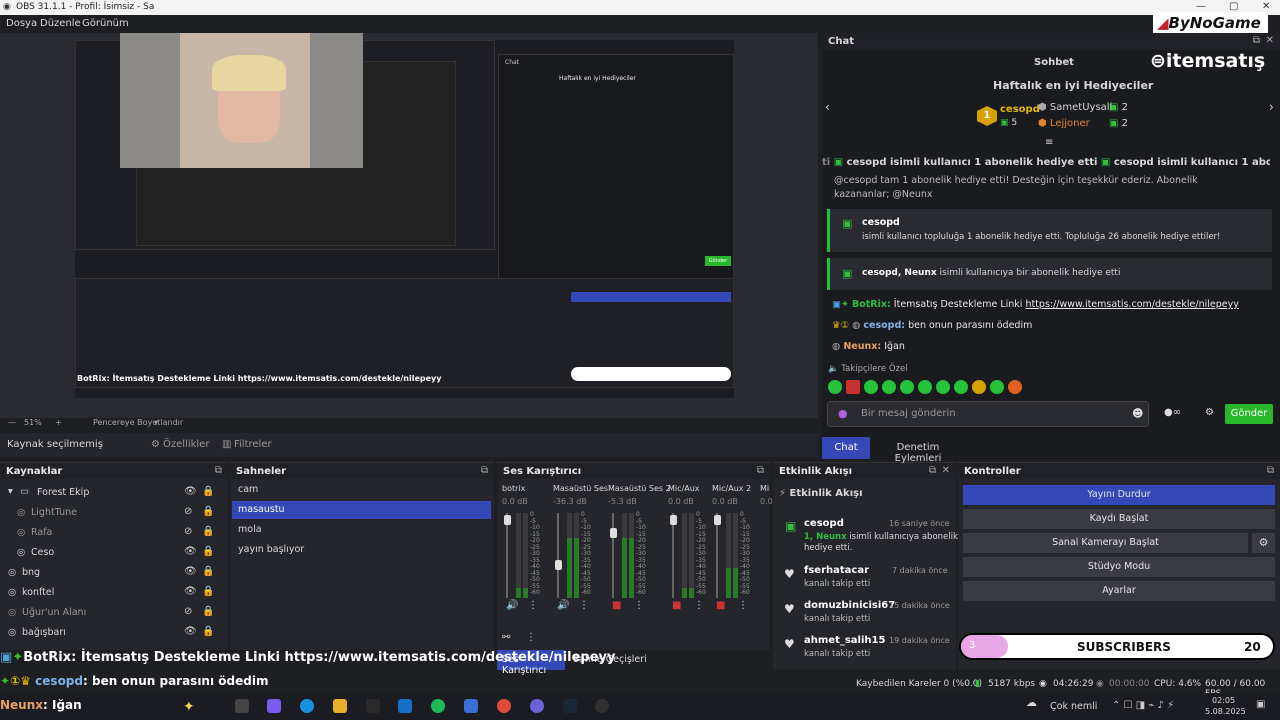  Describe the element at coordinates (114, 493) in the screenshot. I see `source-item: ▾ ▭ Forest Ekip 👁 🔒` at that location.